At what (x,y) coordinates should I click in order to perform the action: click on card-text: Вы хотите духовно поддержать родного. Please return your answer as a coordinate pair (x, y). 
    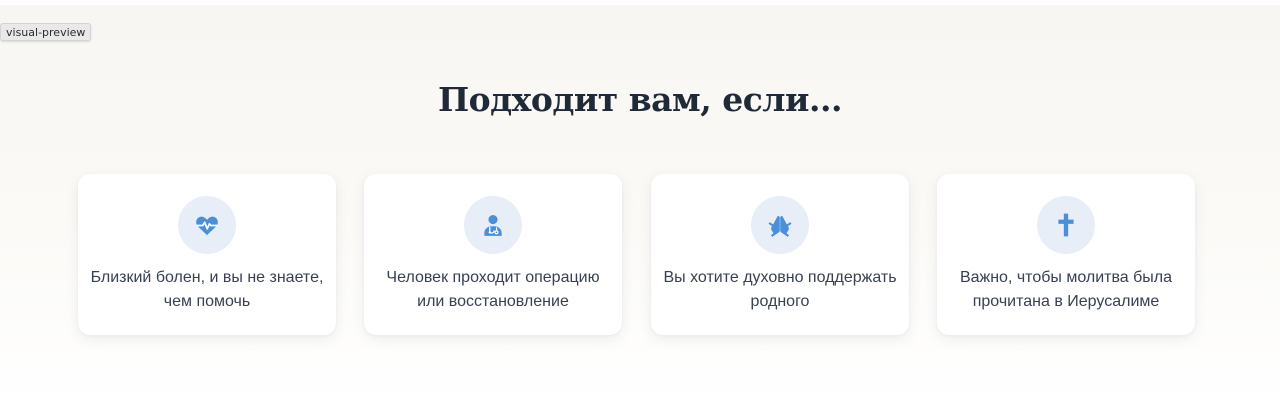
    Looking at the image, I should click on (780, 289).